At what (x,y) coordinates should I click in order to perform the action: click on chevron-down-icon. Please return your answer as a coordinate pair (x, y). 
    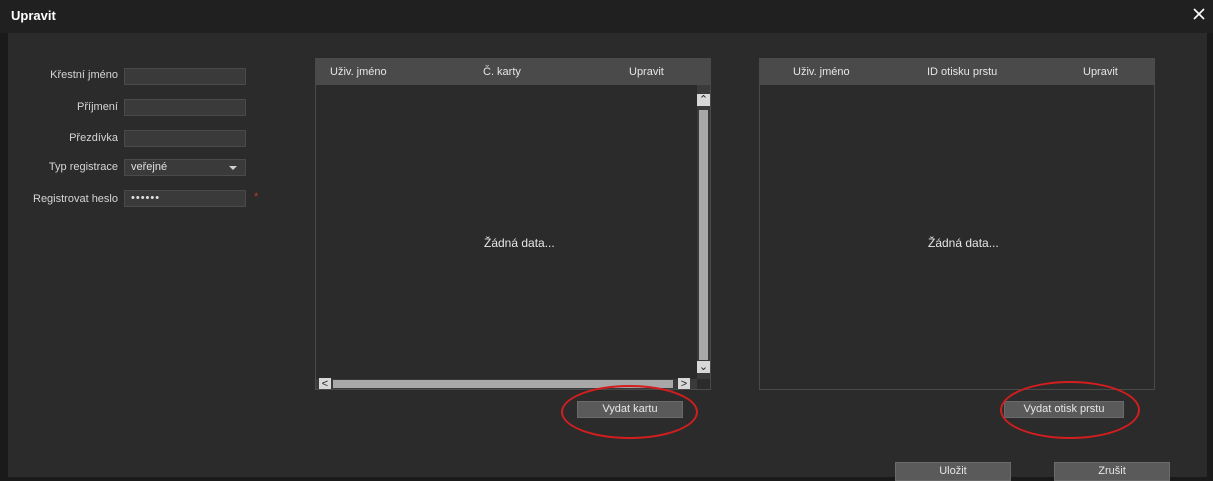
    Looking at the image, I should click on (233, 168).